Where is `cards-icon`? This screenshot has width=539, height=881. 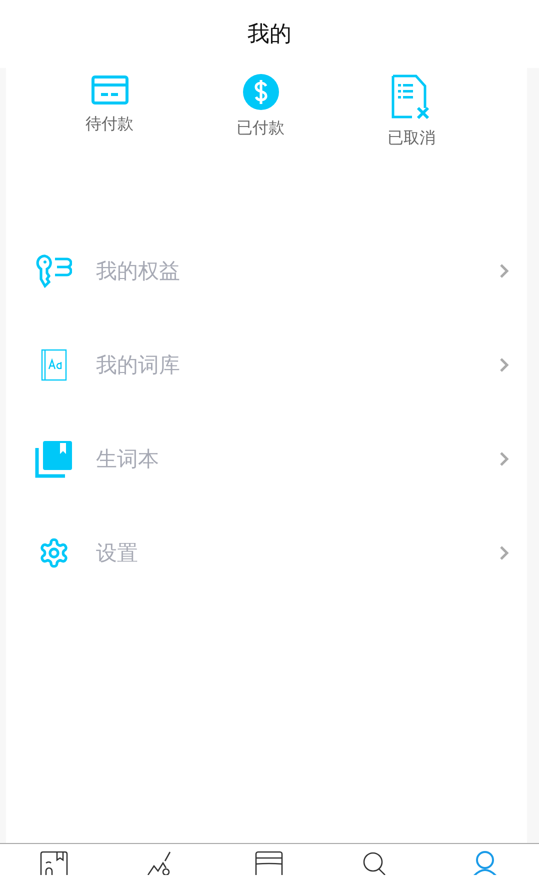
cards-icon is located at coordinates (269, 863).